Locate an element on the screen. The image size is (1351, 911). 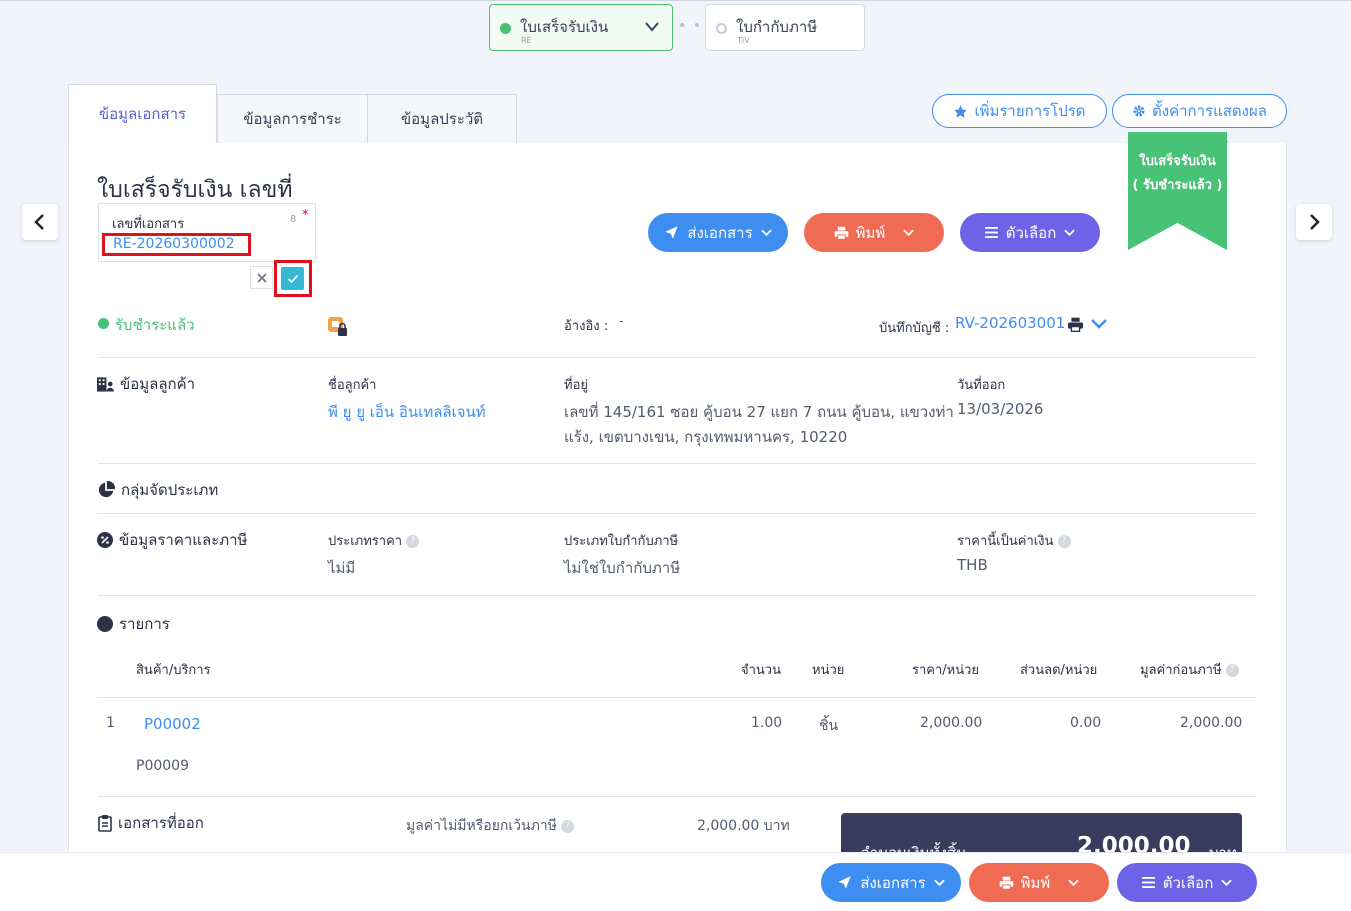
workflow-step-receipt: ใบเสร็จรับเงิน RE is located at coordinates (581, 27).